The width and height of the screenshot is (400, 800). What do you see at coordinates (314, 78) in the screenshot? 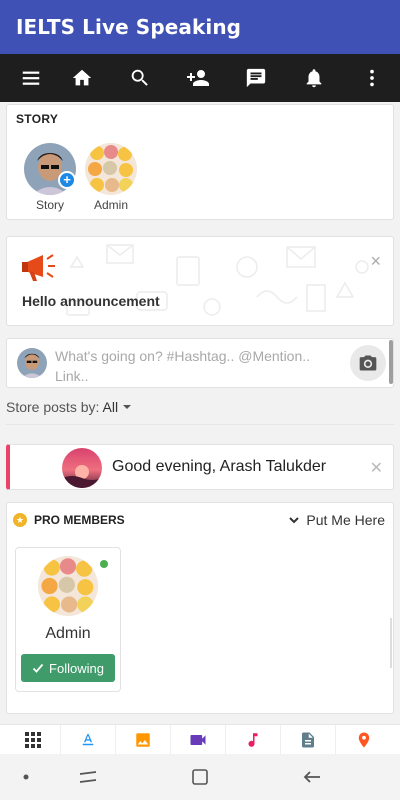
I see `bell-icon` at bounding box center [314, 78].